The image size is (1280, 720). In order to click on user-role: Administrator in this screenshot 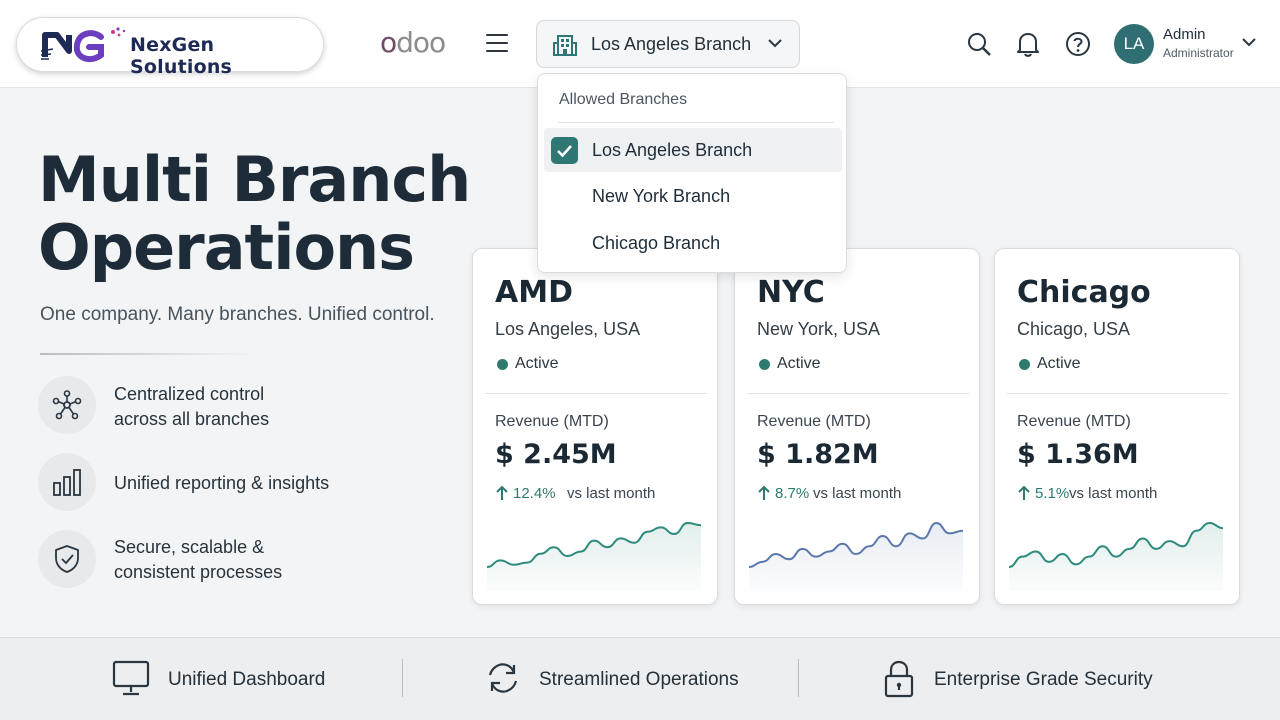, I will do `click(1198, 53)`.